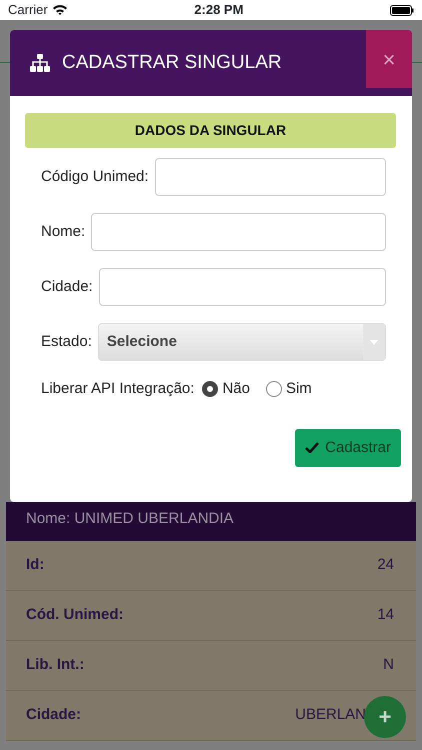  What do you see at coordinates (242, 342) in the screenshot?
I see `state-select: Selecione` at bounding box center [242, 342].